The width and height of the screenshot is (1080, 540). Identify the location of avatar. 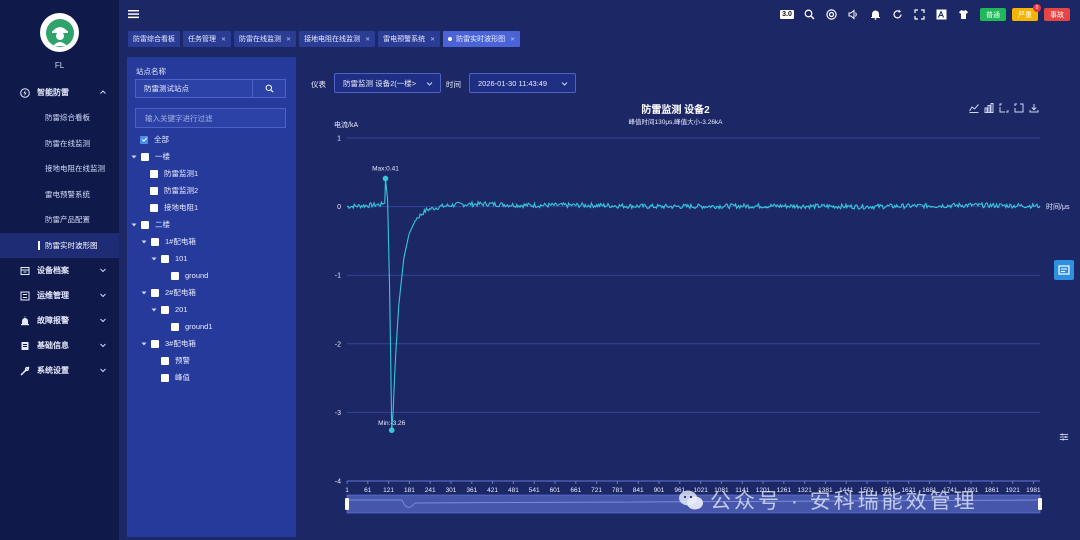
(59, 32).